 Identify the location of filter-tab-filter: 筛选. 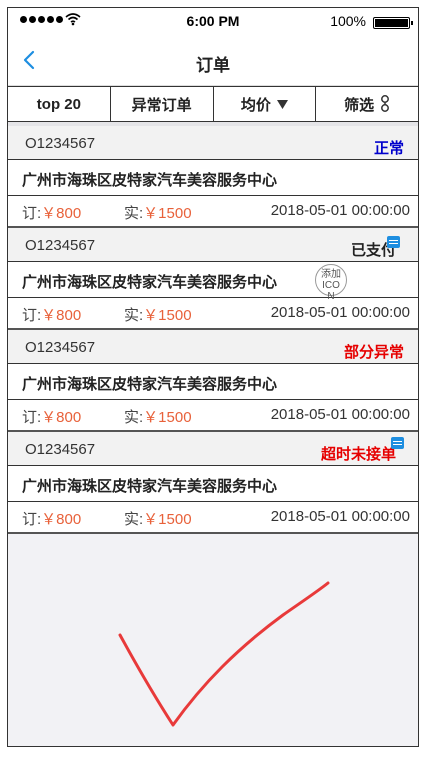
(367, 104).